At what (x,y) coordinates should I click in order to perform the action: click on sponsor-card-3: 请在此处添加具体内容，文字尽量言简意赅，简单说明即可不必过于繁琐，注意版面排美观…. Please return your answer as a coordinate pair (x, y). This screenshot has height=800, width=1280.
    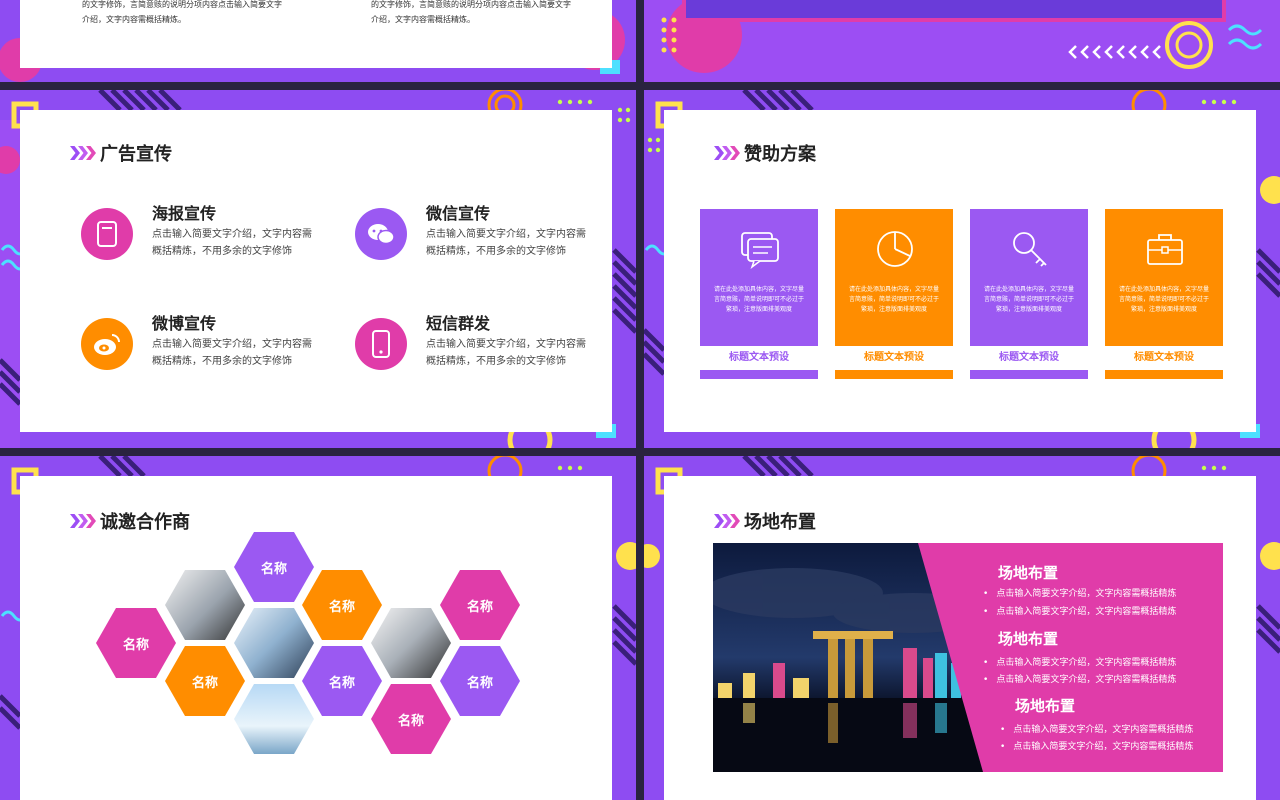
    Looking at the image, I should click on (1029, 295).